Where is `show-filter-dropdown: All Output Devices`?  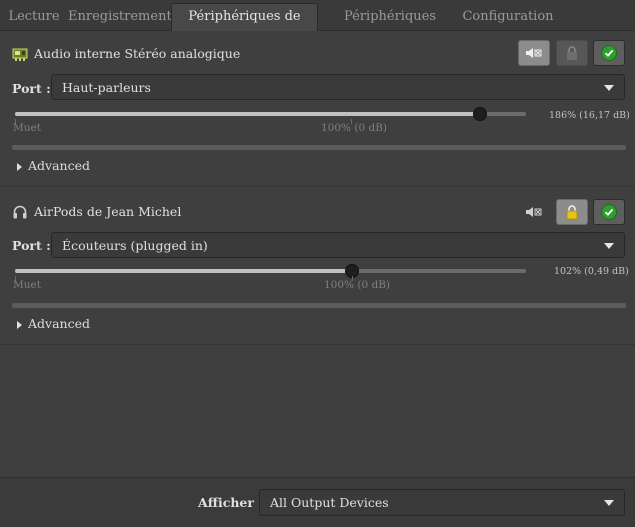 show-filter-dropdown: All Output Devices is located at coordinates (442, 502).